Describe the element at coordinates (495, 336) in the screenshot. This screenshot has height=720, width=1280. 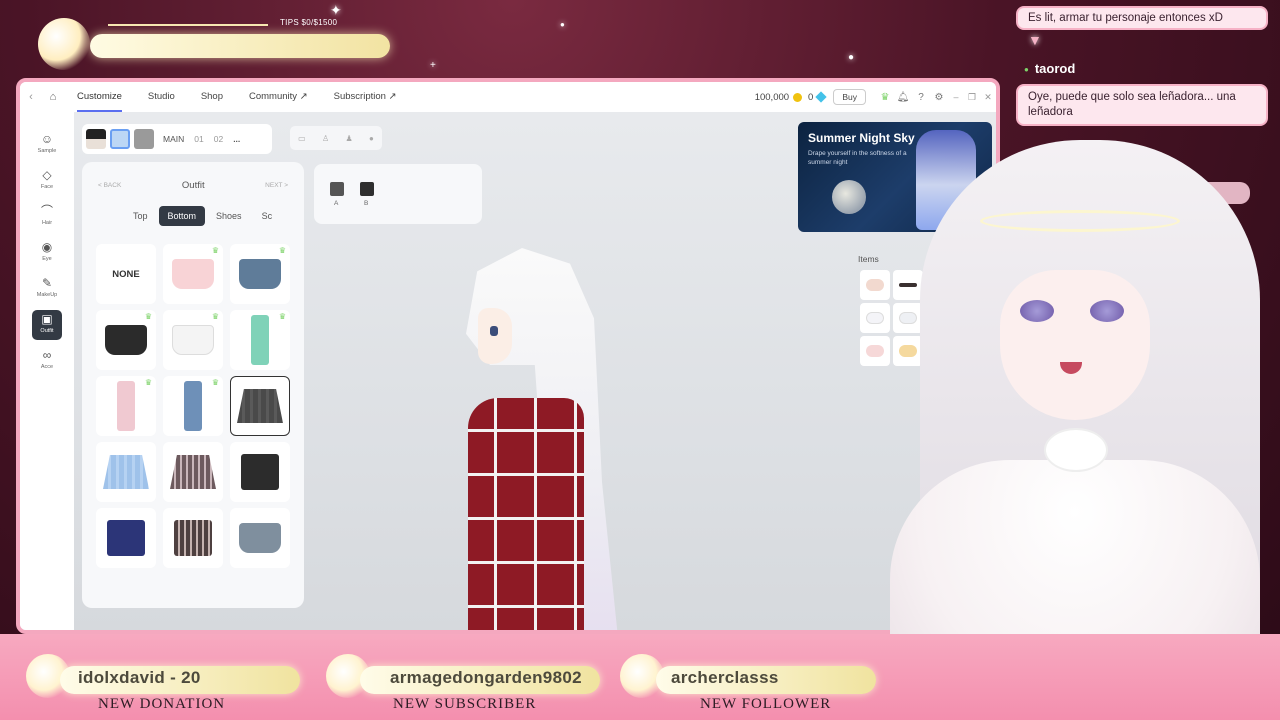
I see `character-face` at that location.